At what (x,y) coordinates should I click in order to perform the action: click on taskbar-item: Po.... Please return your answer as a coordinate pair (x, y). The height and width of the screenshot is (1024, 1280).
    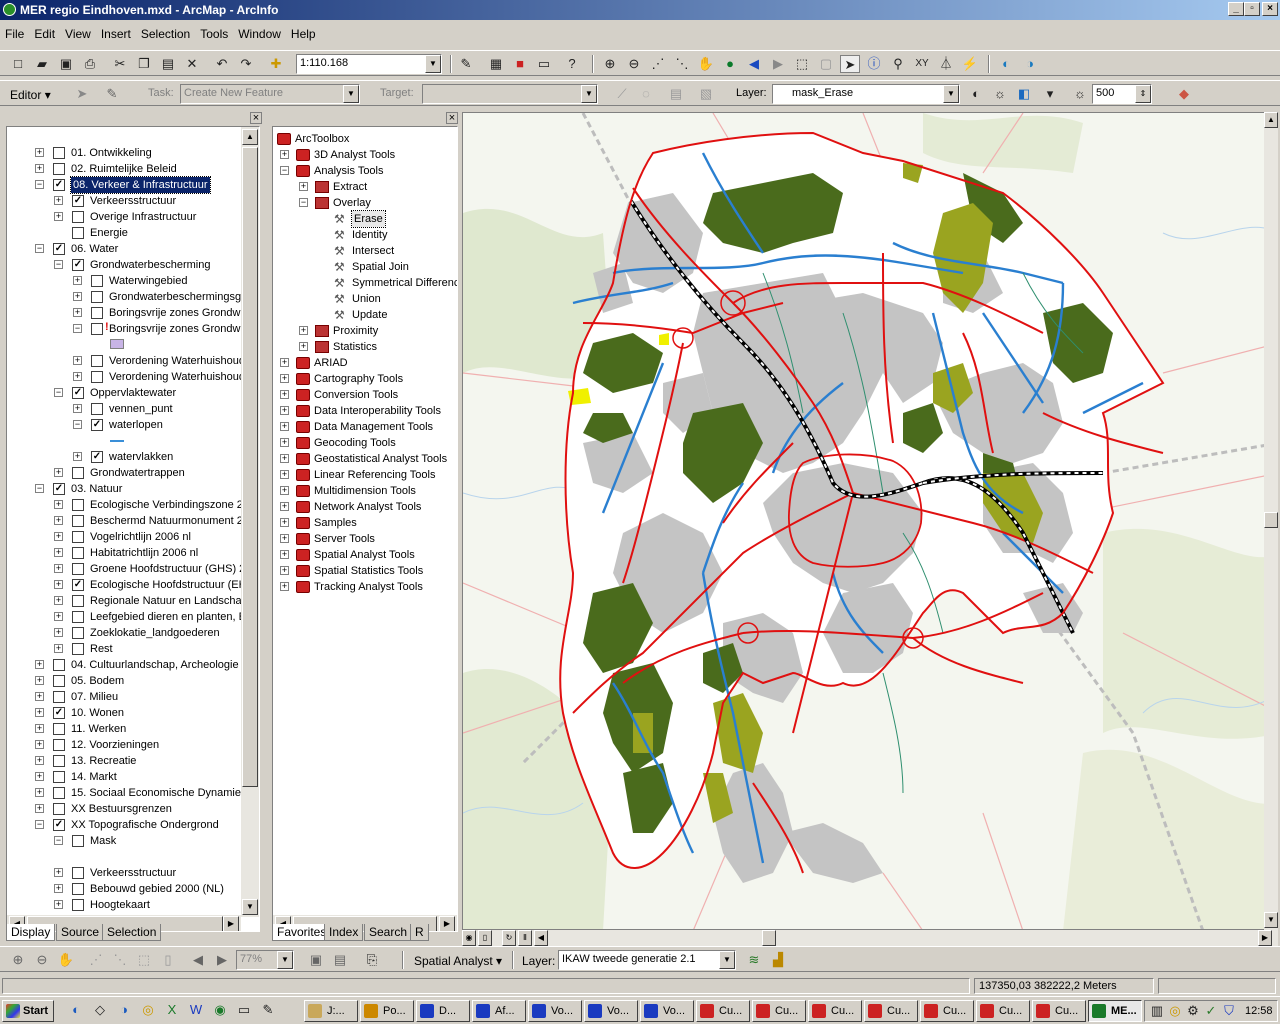
    Looking at the image, I should click on (387, 1011).